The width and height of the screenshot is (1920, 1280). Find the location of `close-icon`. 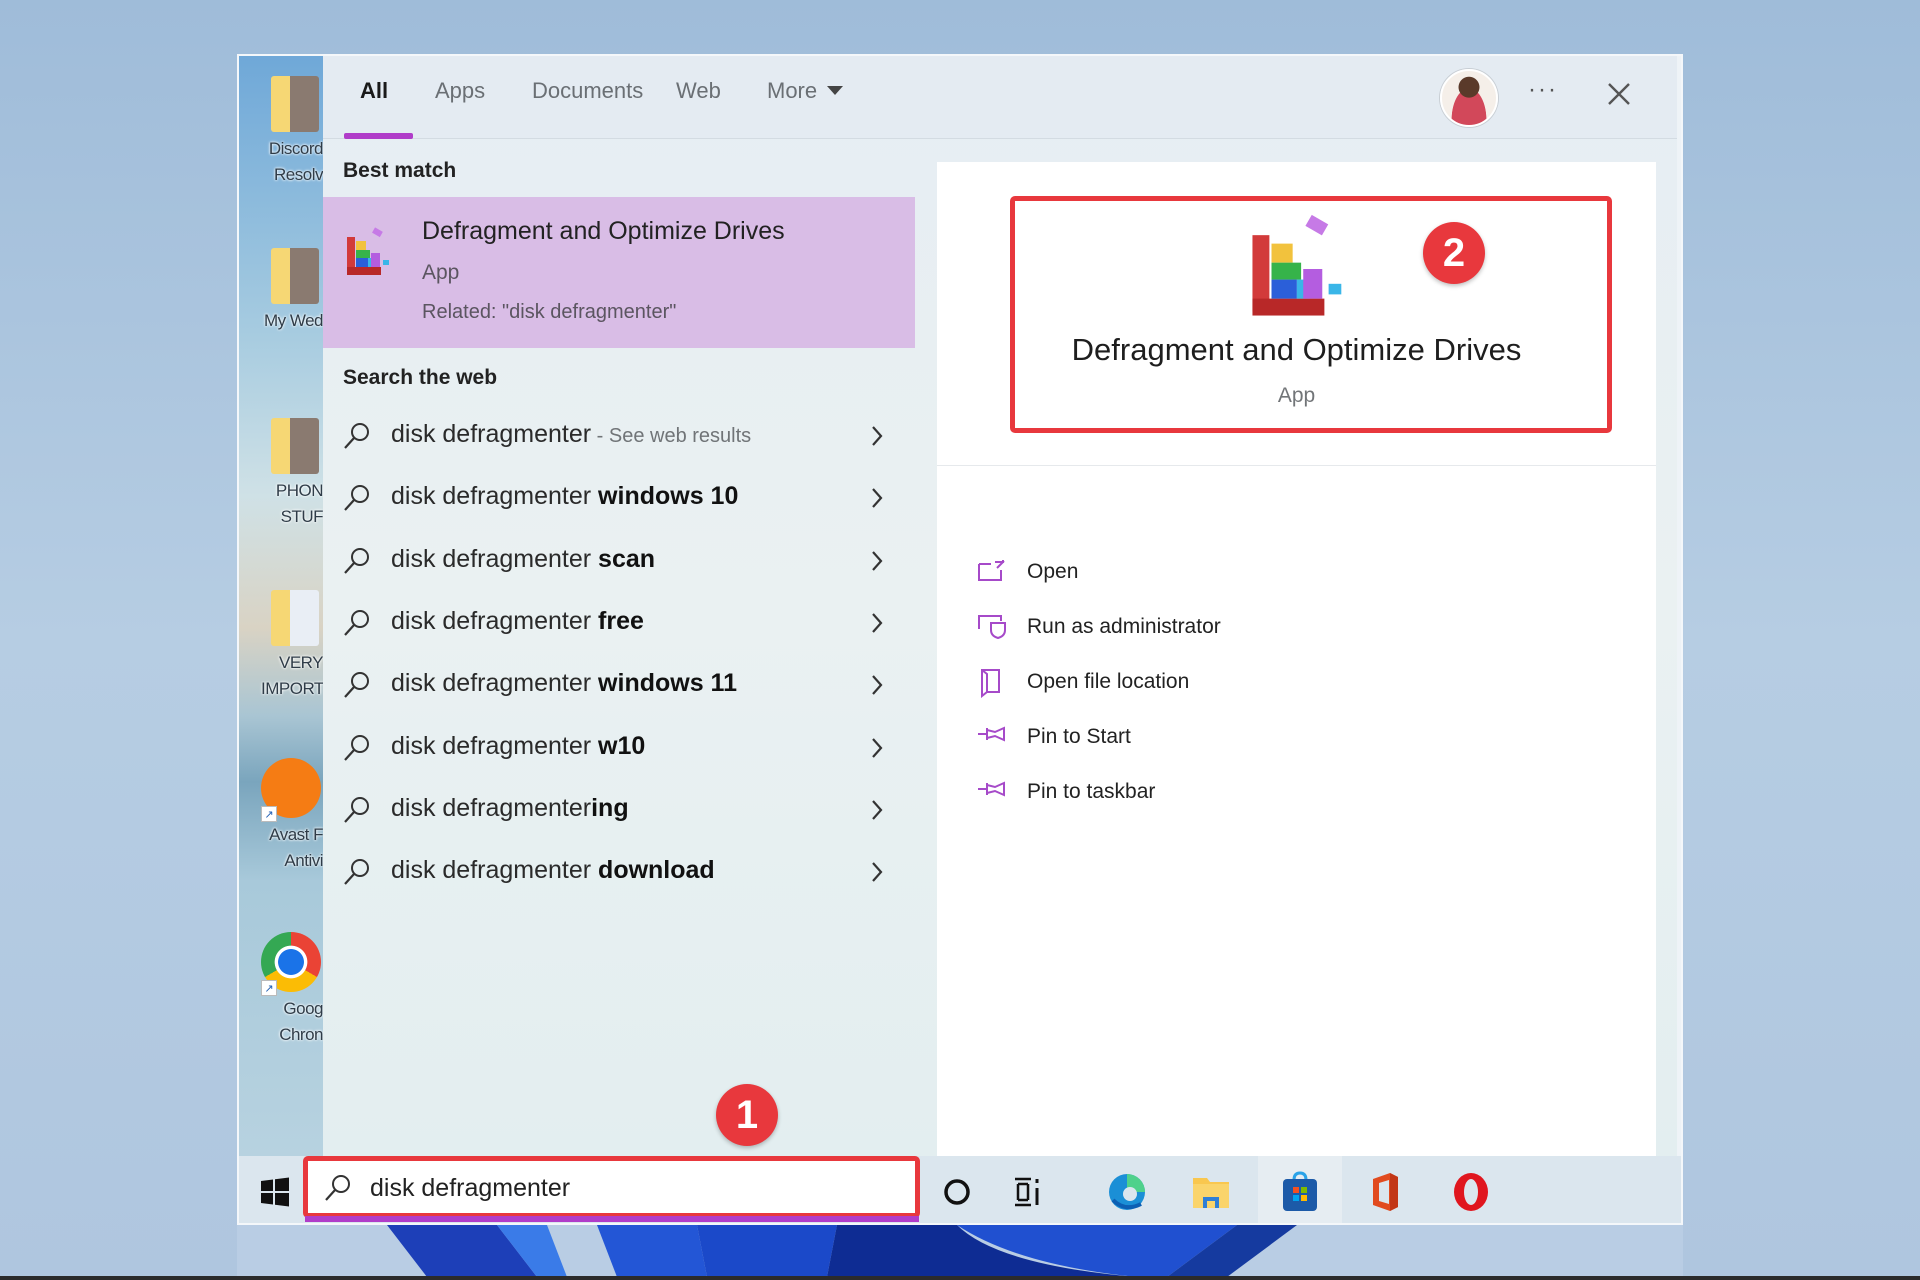

close-icon is located at coordinates (1619, 94).